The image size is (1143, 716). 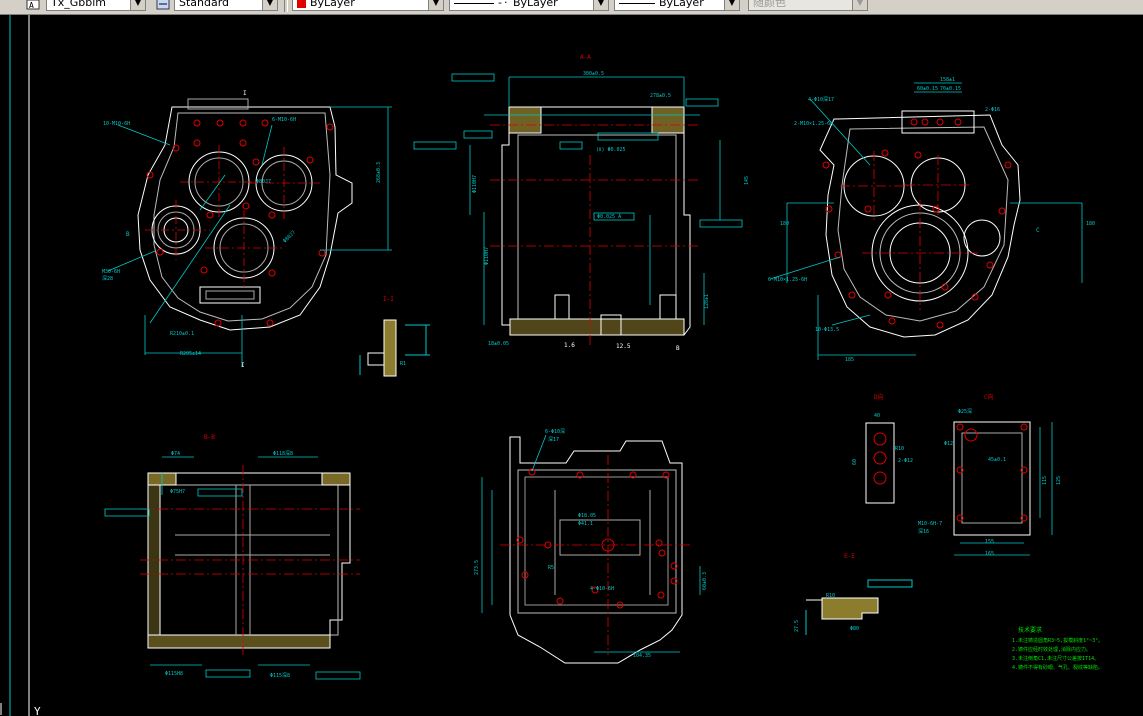 I want to click on svg-text: Φ75H7, so click(x=177, y=492).